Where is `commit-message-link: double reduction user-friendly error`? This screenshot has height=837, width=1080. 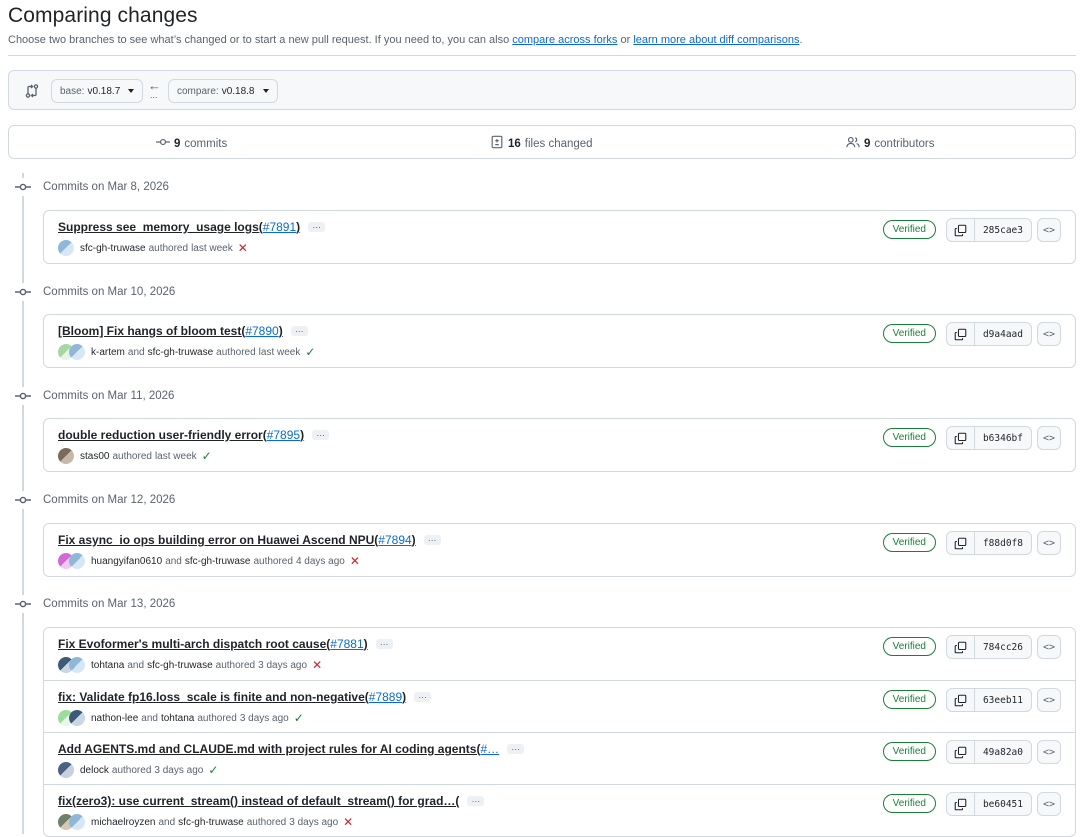 commit-message-link: double reduction user-friendly error is located at coordinates (160, 435).